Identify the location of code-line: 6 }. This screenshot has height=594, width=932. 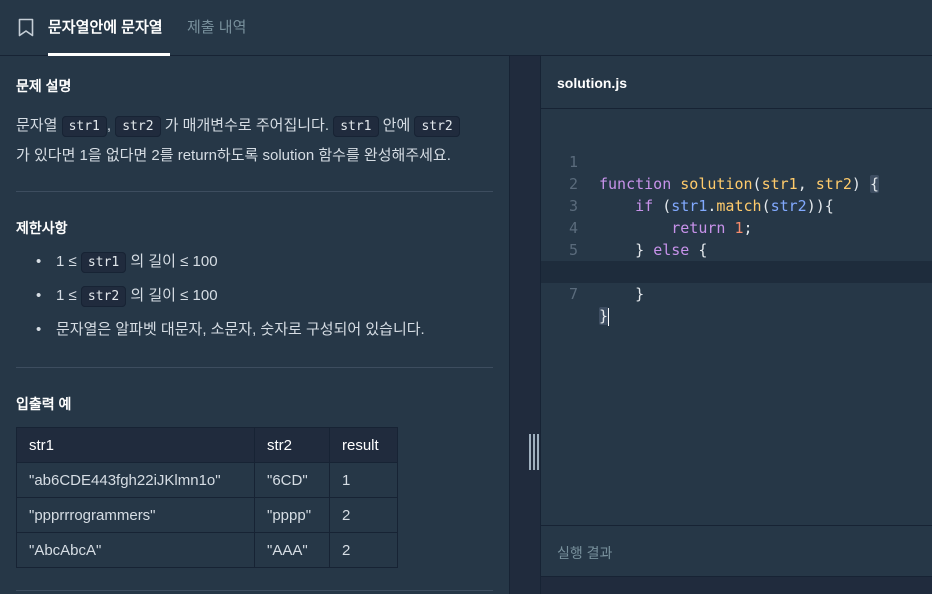
(736, 271).